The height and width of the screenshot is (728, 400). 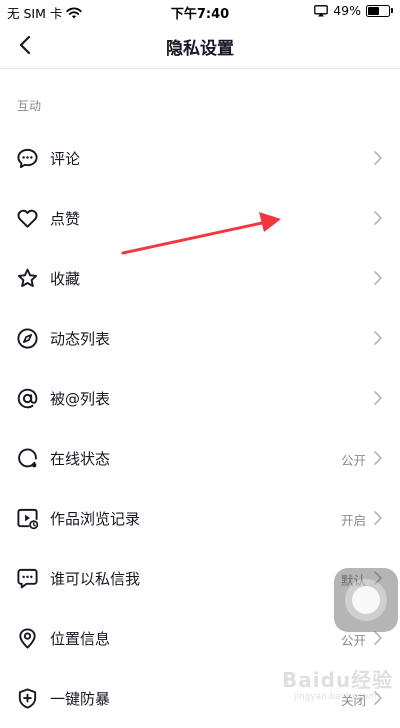 What do you see at coordinates (80, 399) in the screenshot?
I see `row-label: 被@列表` at bounding box center [80, 399].